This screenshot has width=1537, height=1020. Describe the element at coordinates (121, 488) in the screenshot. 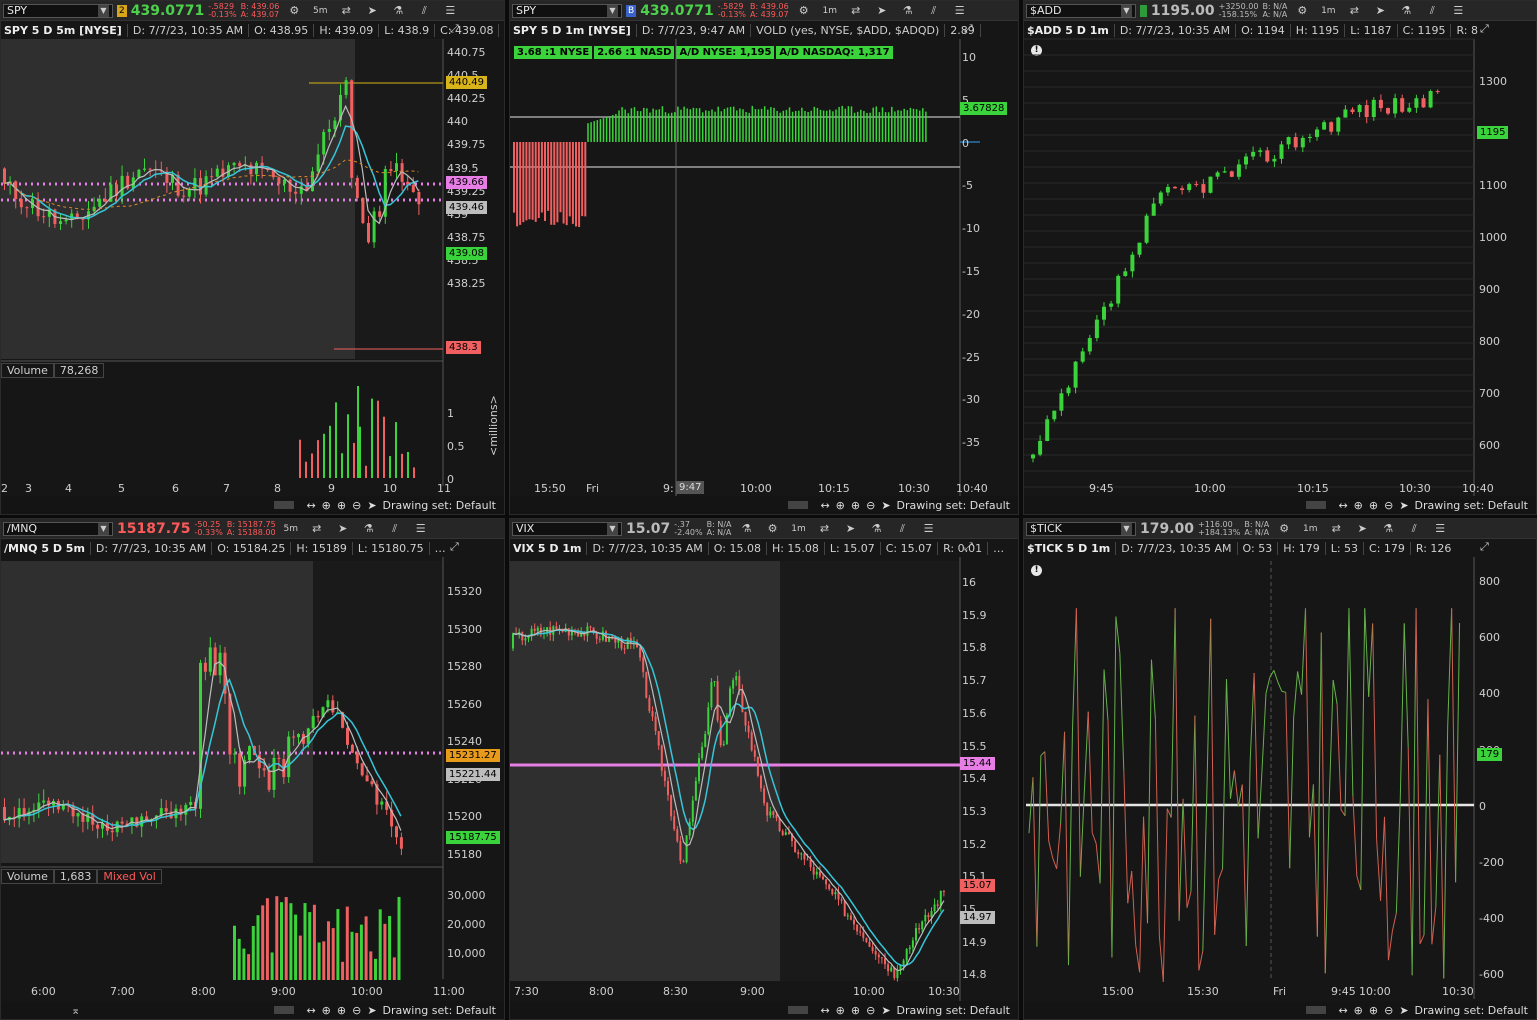

I see `x-axis-tick: 5` at that location.